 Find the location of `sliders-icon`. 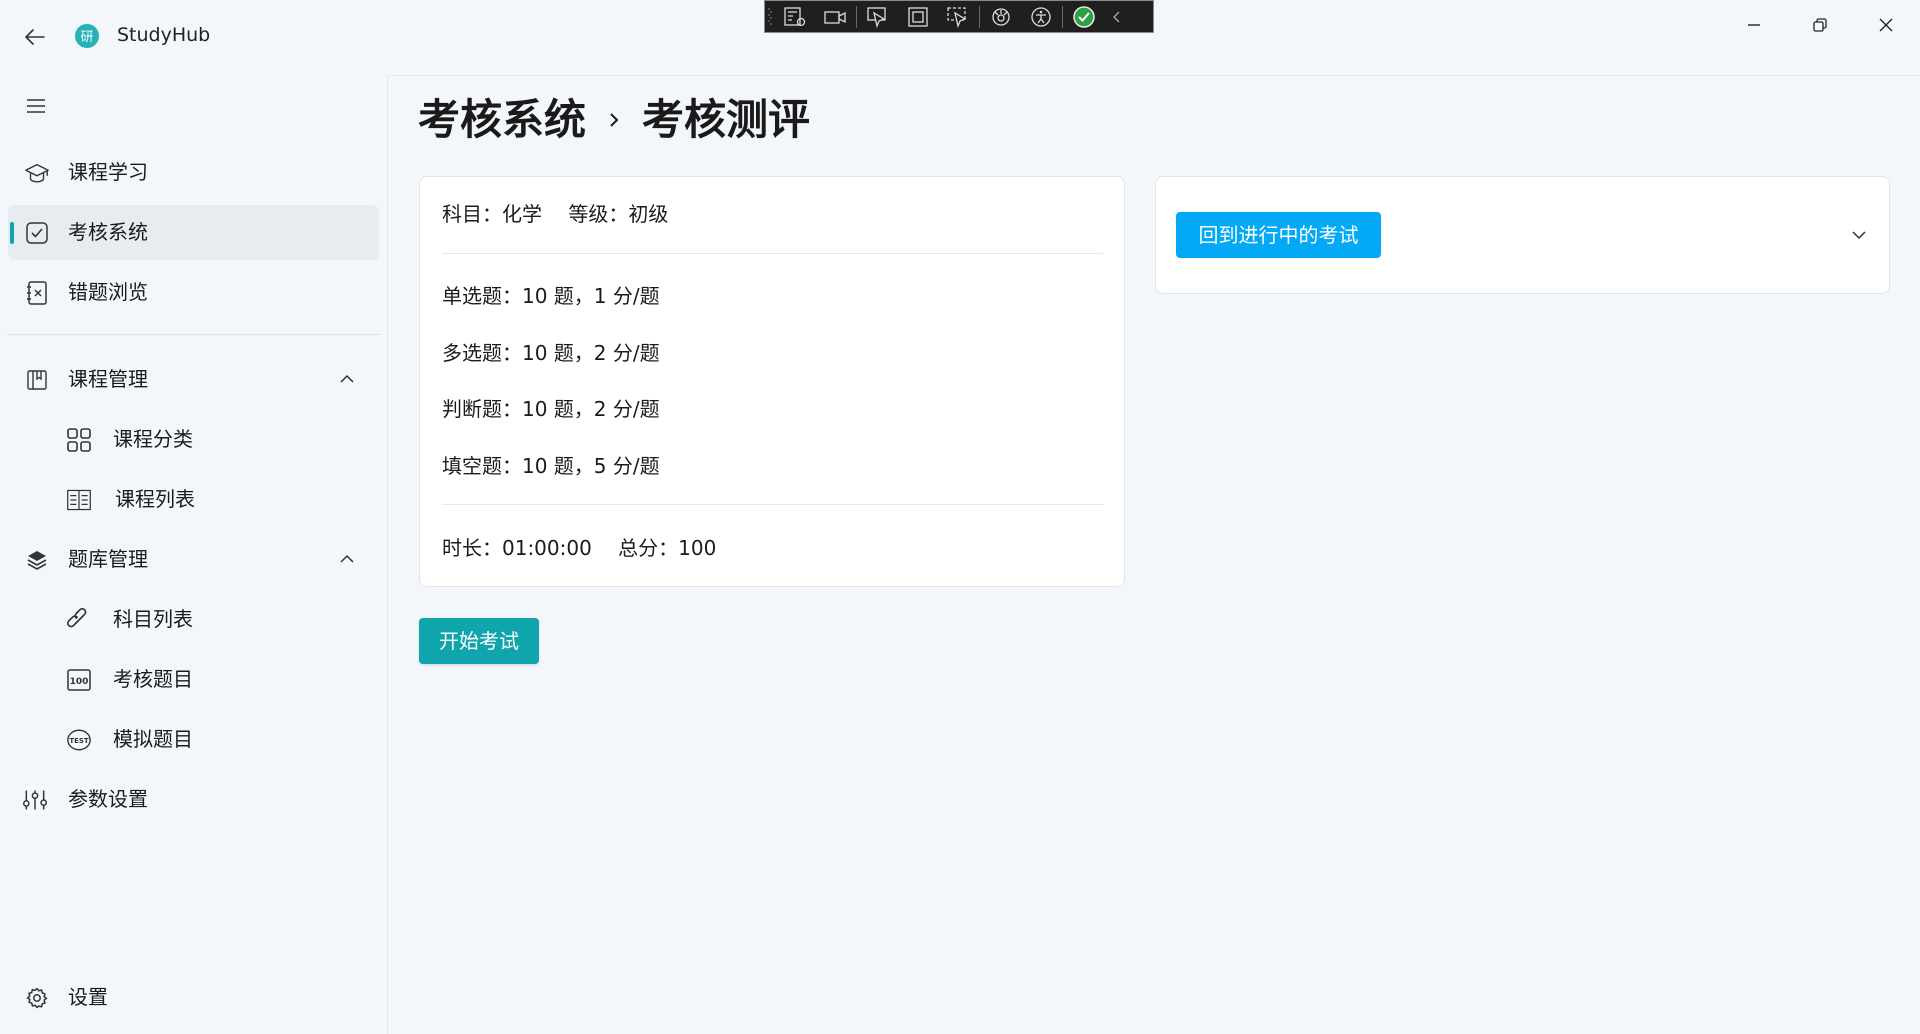

sliders-icon is located at coordinates (35, 800).